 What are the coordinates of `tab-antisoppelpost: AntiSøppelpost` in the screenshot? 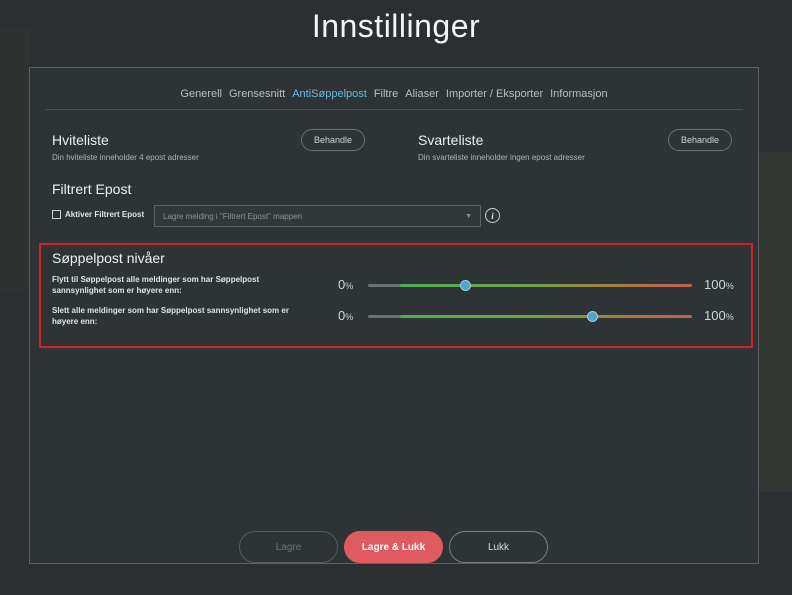 It's located at (329, 94).